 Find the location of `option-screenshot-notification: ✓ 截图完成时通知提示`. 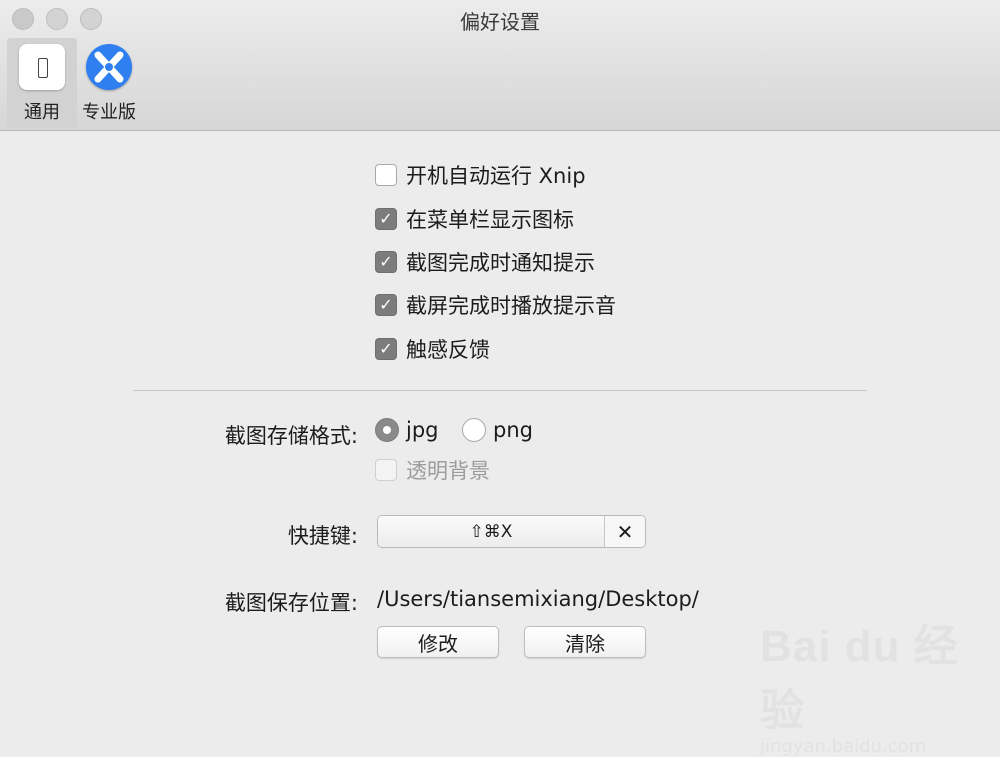

option-screenshot-notification: ✓ 截图完成时通知提示 is located at coordinates (485, 262).